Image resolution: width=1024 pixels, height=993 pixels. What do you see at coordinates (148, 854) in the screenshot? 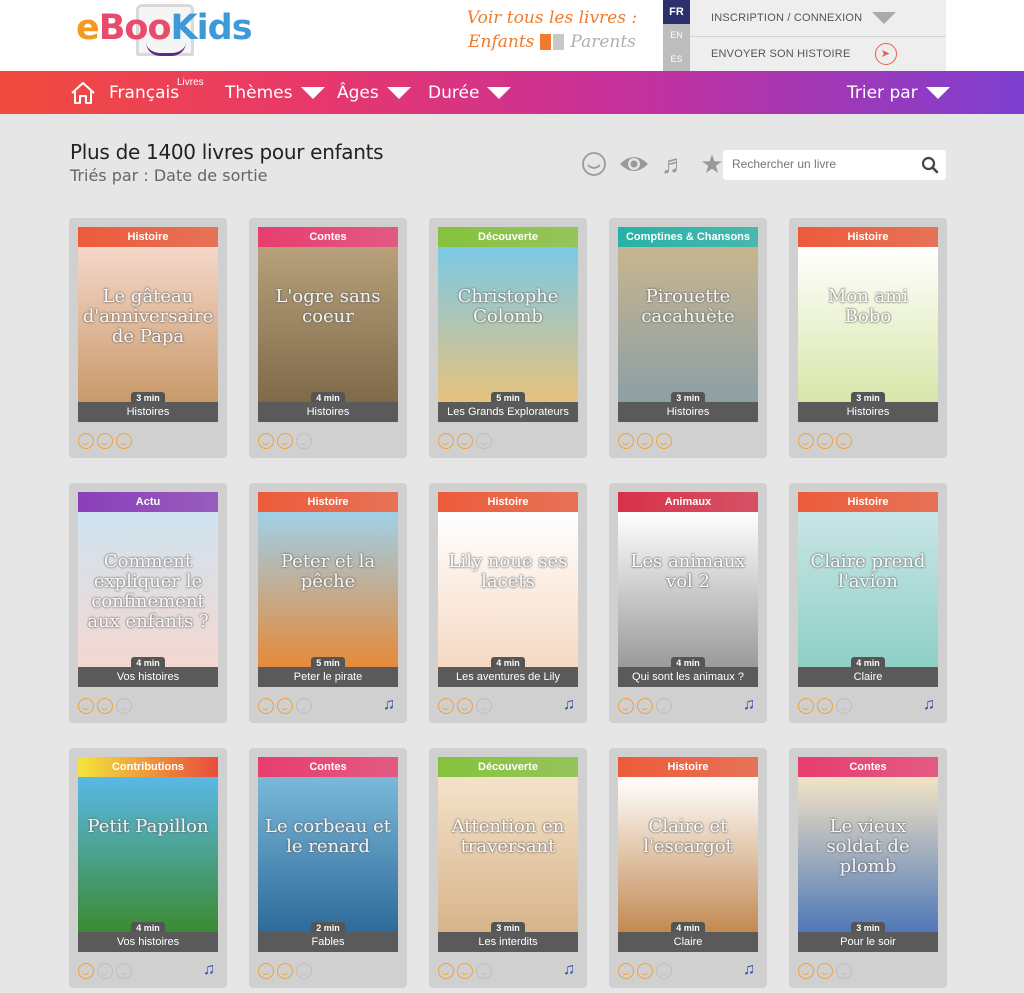
I see `book-cover: Petit Papillon` at bounding box center [148, 854].